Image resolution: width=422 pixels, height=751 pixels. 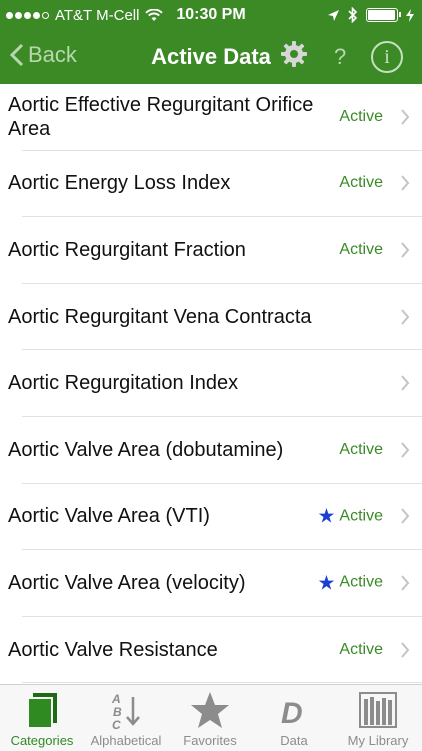 What do you see at coordinates (378, 740) in the screenshot?
I see `tab-label: My Library` at bounding box center [378, 740].